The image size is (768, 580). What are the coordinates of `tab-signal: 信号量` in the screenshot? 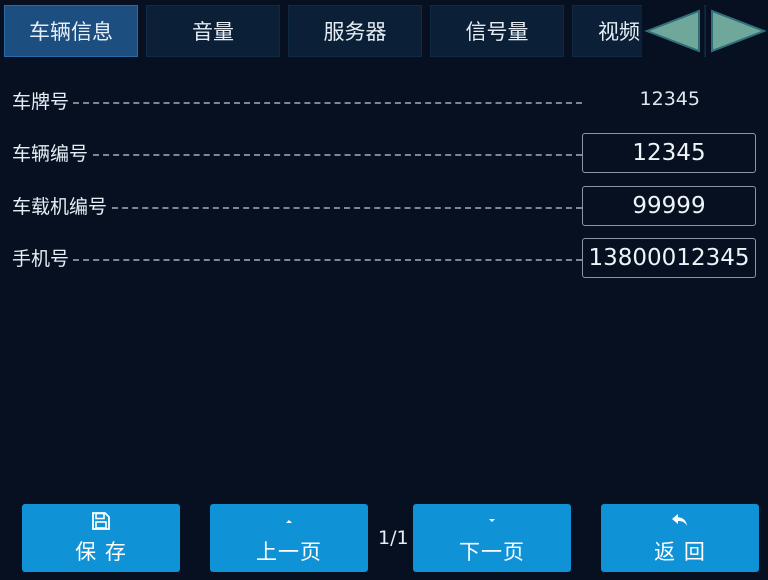 It's located at (497, 31).